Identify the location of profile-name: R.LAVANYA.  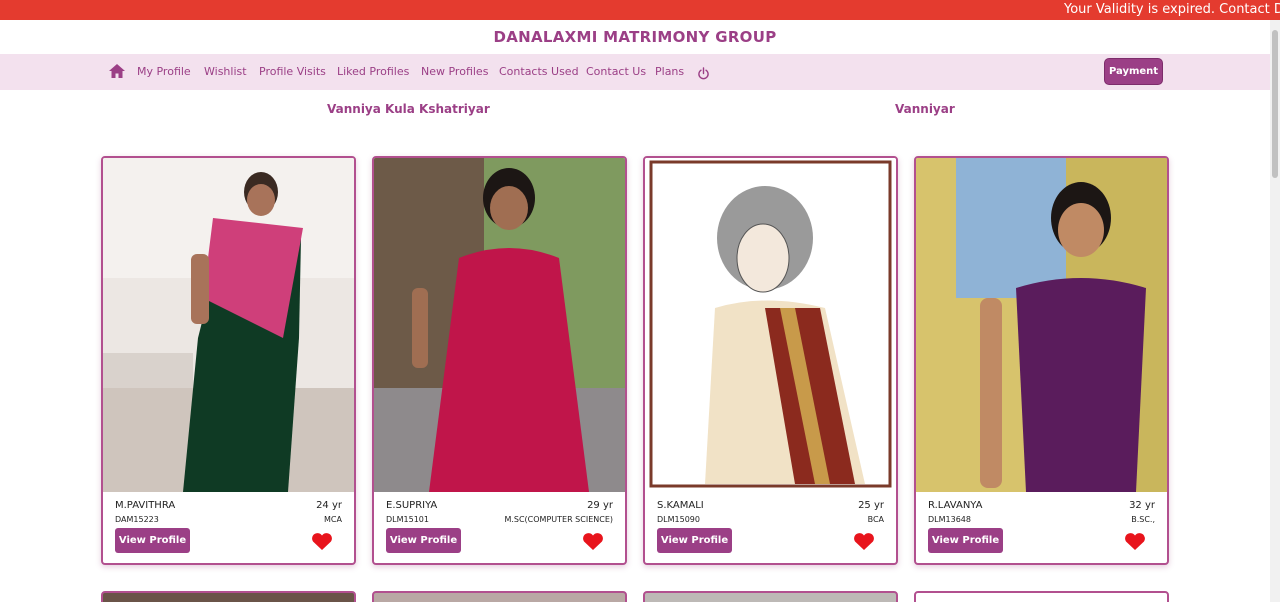
(955, 505).